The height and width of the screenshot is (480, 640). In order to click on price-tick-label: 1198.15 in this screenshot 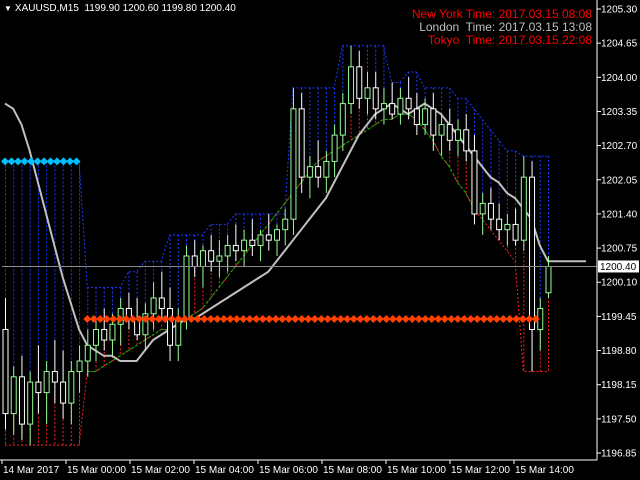, I will do `click(619, 385)`.